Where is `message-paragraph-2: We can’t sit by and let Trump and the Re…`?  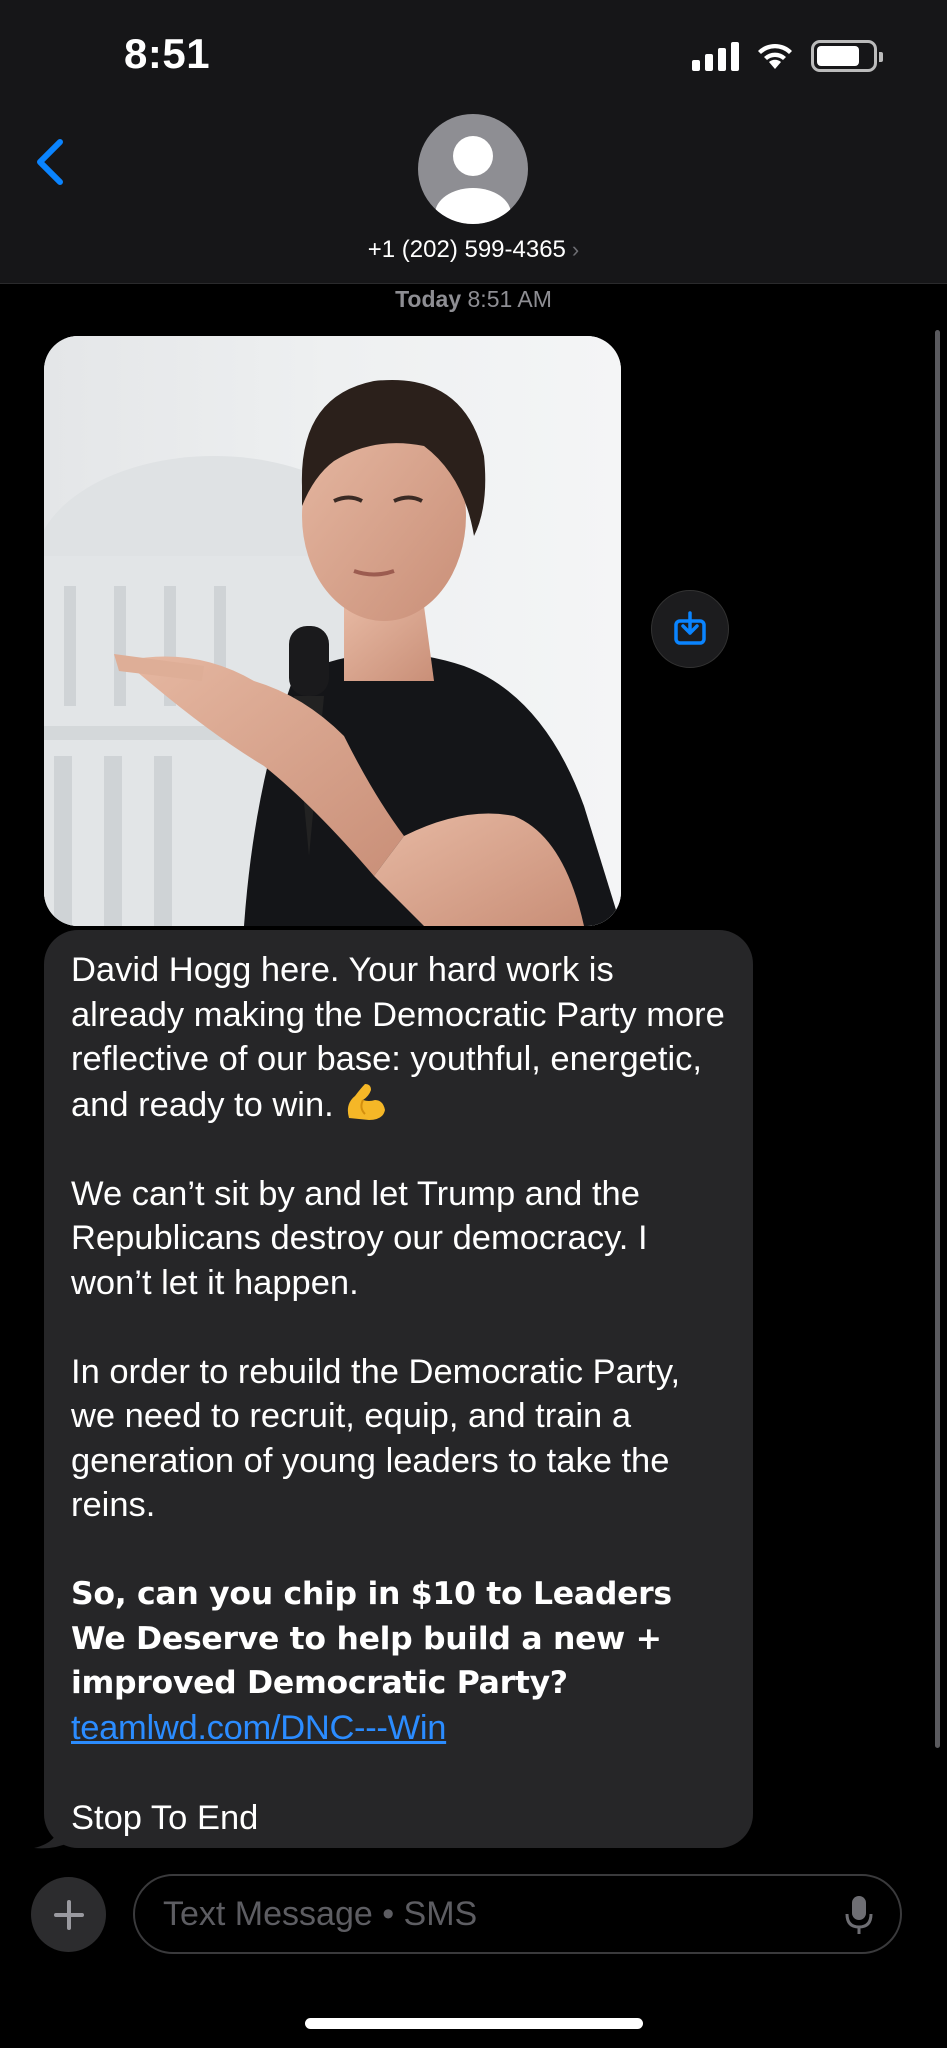 message-paragraph-2: We can’t sit by and let Trump and the Re… is located at coordinates (359, 1238).